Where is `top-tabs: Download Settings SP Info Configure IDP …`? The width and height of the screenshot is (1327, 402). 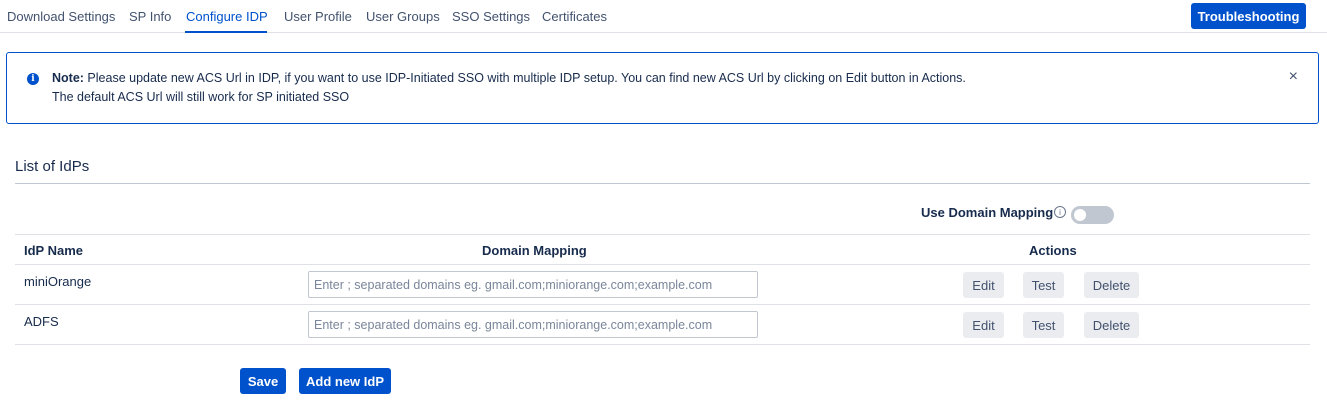 top-tabs: Download Settings SP Info Configure IDP … is located at coordinates (663, 16).